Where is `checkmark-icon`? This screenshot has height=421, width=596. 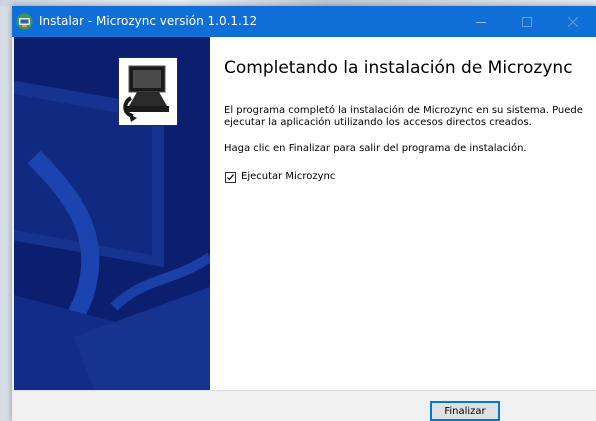 checkmark-icon is located at coordinates (230, 176).